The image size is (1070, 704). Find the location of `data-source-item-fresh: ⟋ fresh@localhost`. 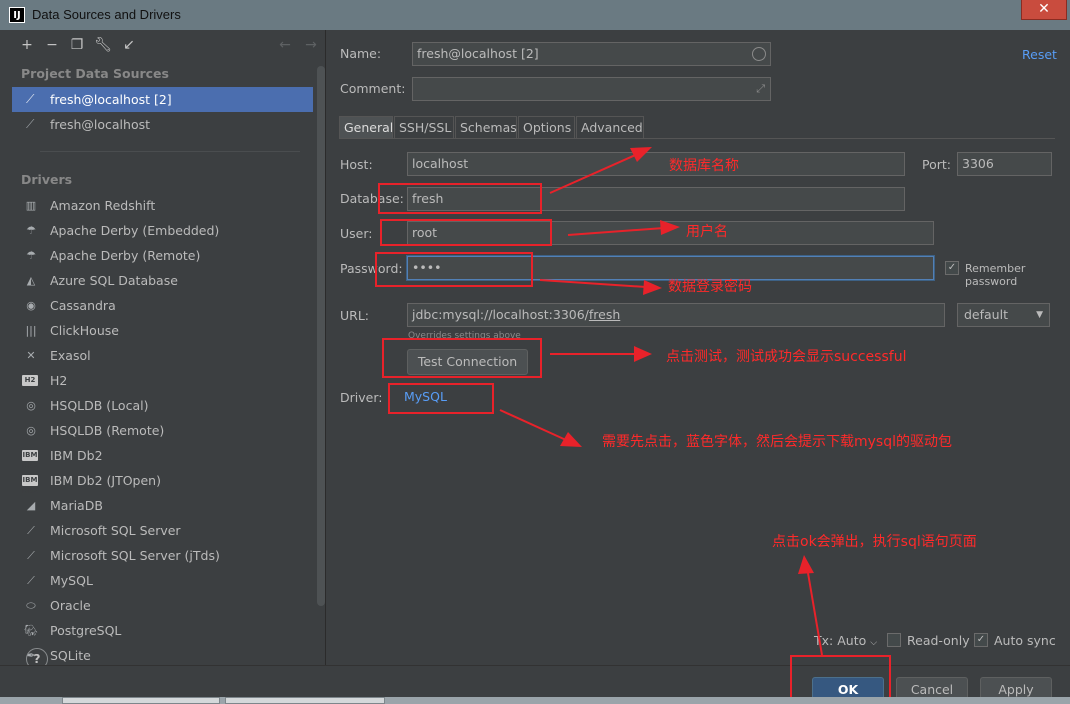

data-source-item-fresh: ⟋ fresh@localhost is located at coordinates (162, 124).